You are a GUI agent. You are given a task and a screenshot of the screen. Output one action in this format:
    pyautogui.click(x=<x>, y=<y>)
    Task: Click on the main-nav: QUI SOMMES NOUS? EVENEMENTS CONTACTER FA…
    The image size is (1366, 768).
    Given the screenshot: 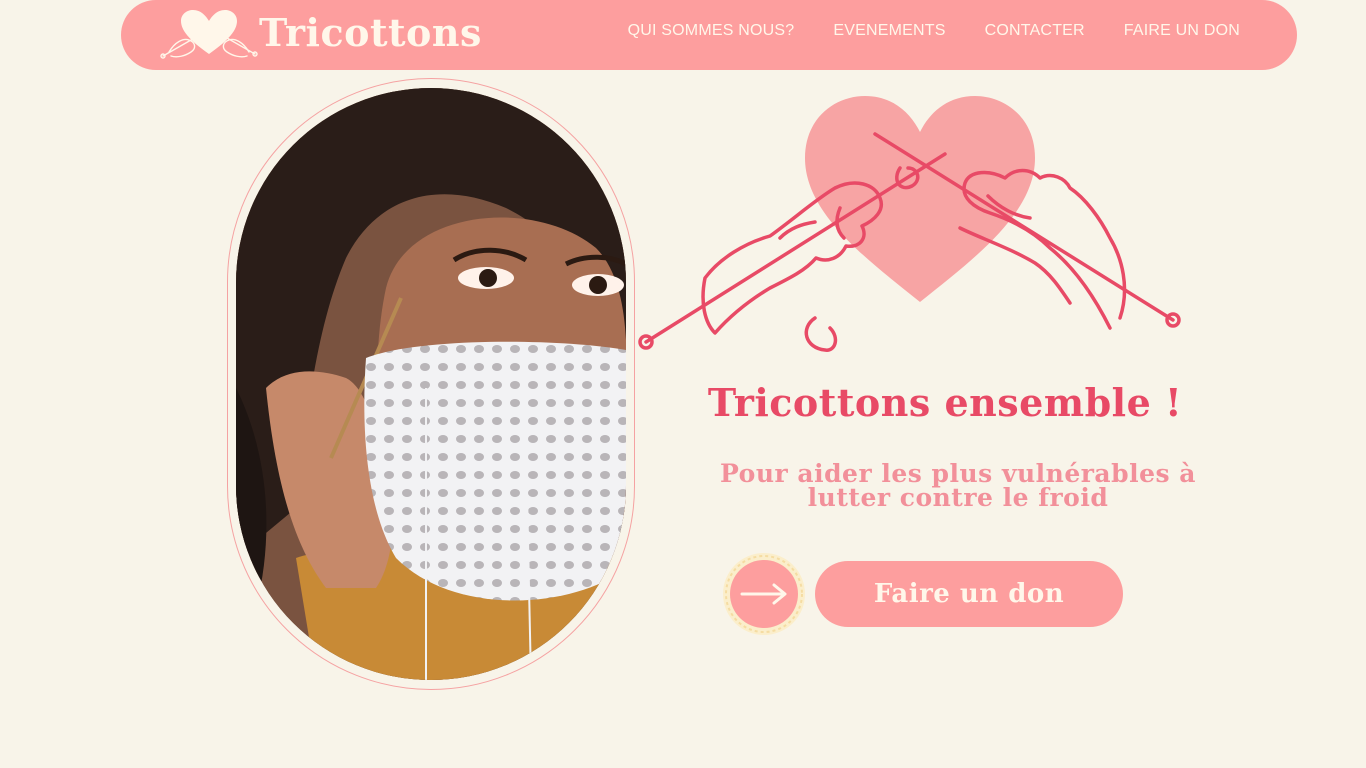 What is the action you would take?
    pyautogui.click(x=934, y=31)
    